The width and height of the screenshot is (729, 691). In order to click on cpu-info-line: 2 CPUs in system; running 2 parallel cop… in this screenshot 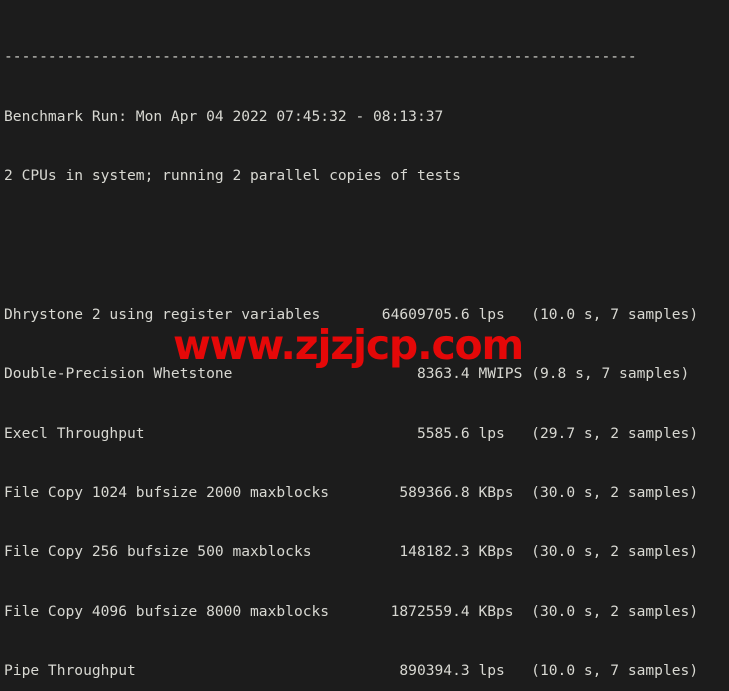, I will do `click(232, 176)`.